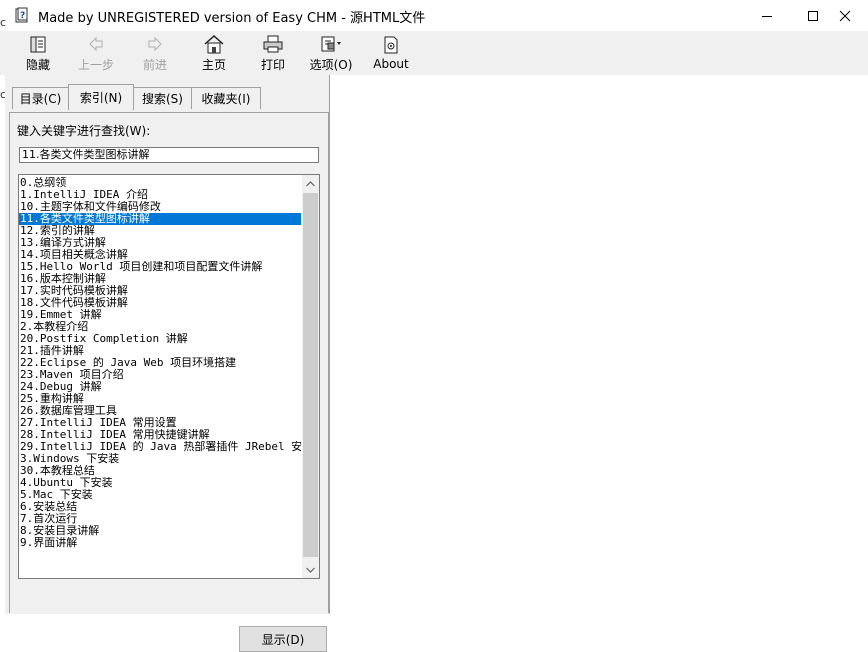 This screenshot has height=652, width=868. I want to click on index-list-item: 20.Postfix Completion 讲解, so click(160, 339).